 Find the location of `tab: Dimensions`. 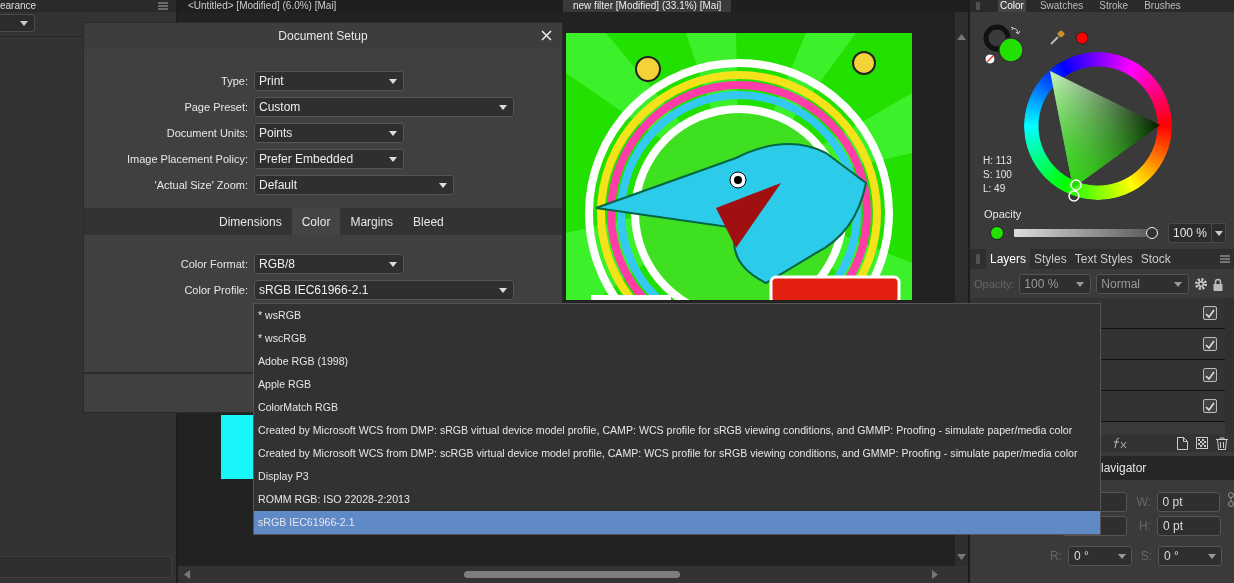

tab: Dimensions is located at coordinates (250, 221).